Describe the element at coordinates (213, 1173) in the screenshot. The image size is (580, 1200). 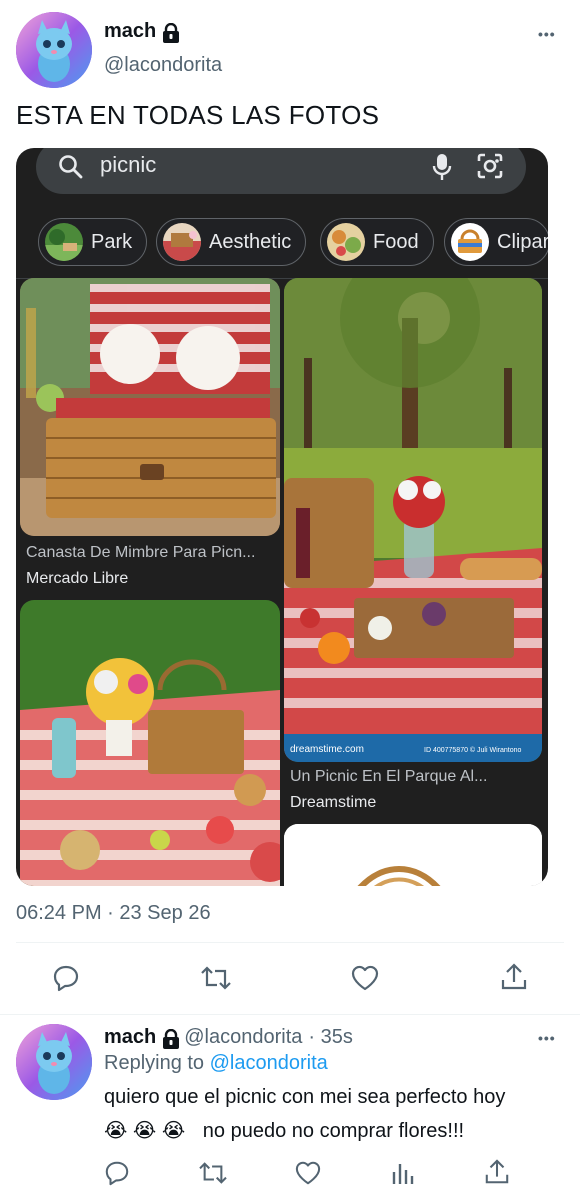
I see `reply-retweet-icon` at that location.